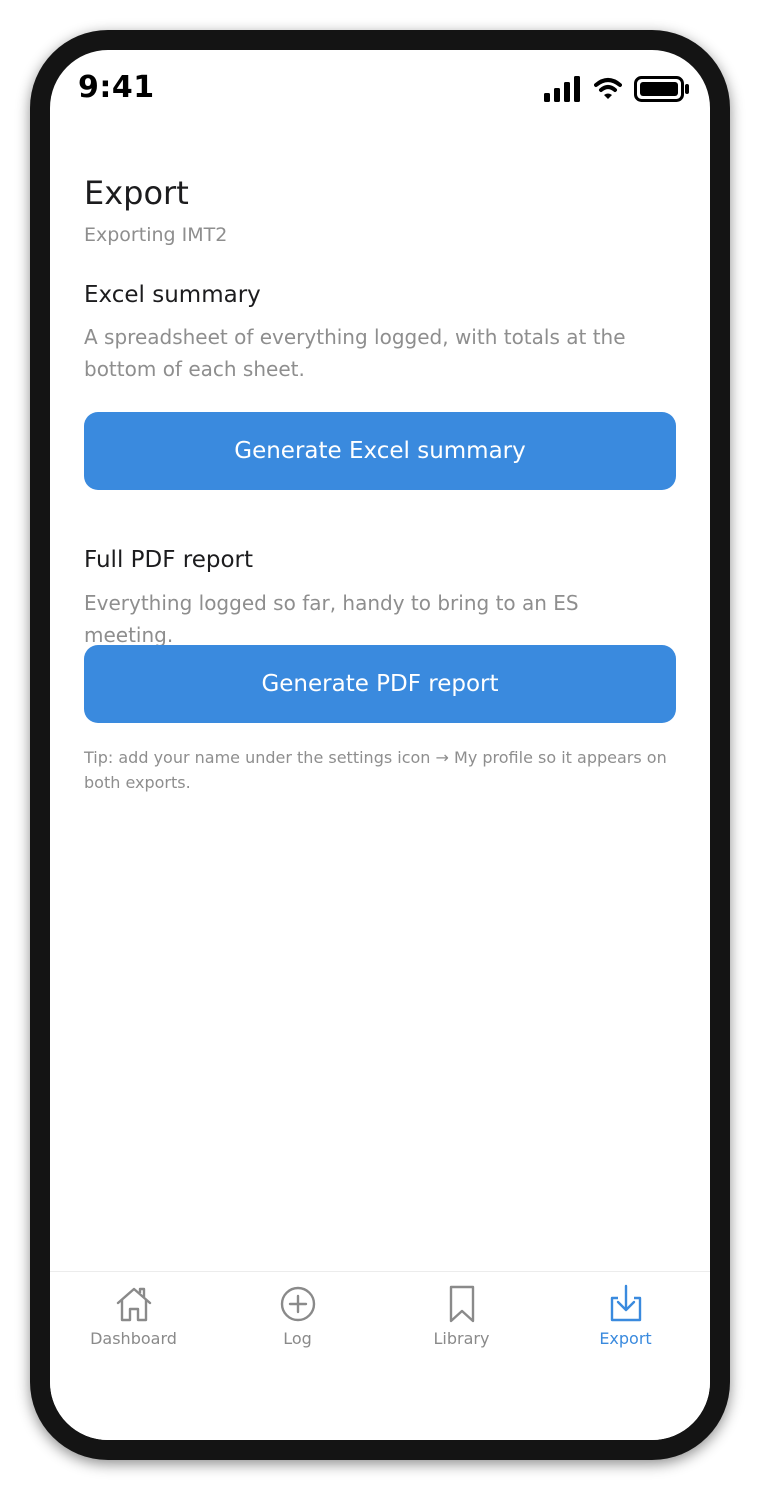  Describe the element at coordinates (380, 684) in the screenshot. I see `generate-pdf-button: Generate PDF report` at that location.